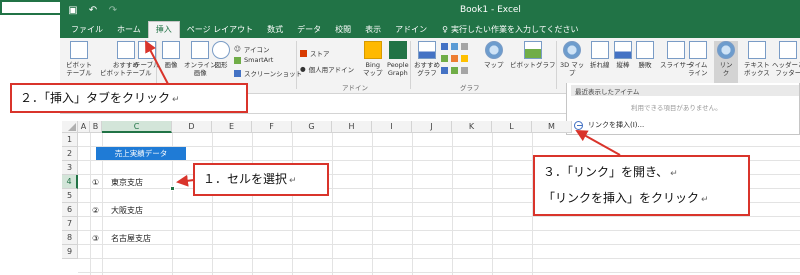 Image resolution: width=800 pixels, height=275 pixels. What do you see at coordinates (697, 50) in the screenshot?
I see `timeline-icon` at bounding box center [697, 50].